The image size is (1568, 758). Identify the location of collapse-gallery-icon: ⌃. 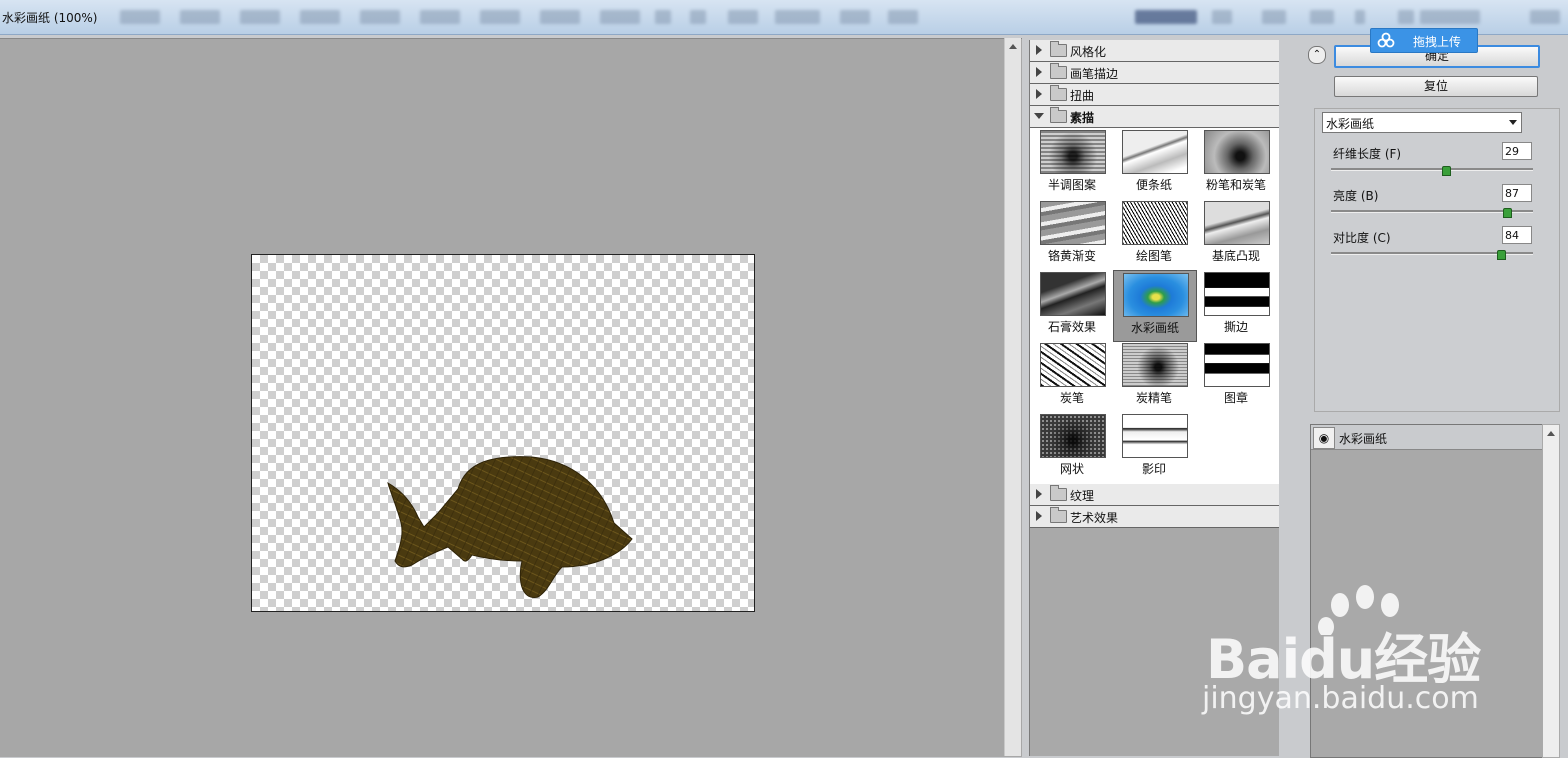
(1317, 55).